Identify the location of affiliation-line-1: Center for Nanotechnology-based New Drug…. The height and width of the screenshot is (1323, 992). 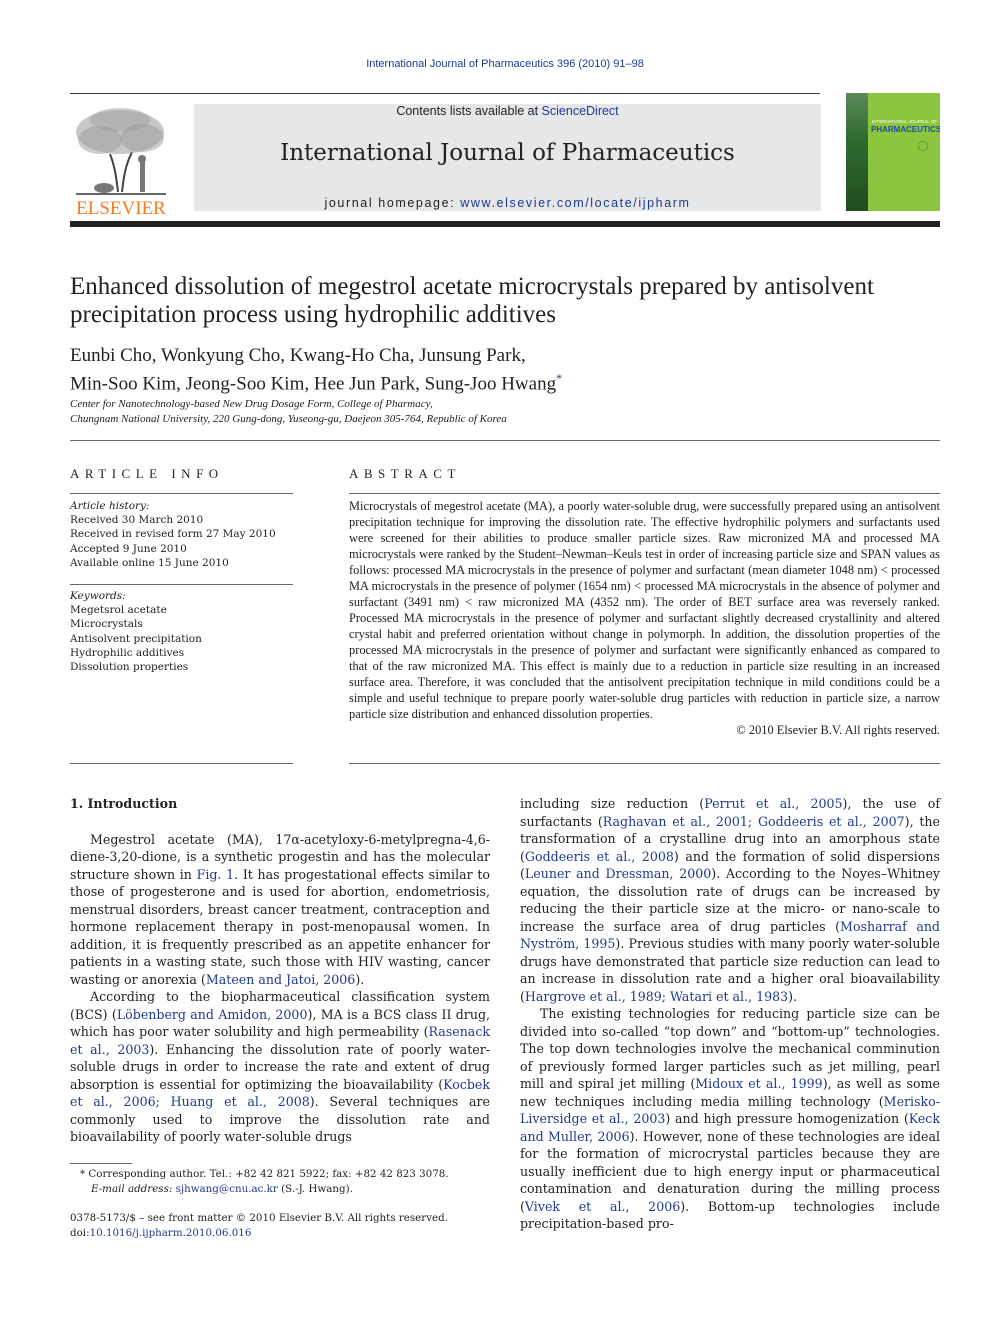
(251, 404).